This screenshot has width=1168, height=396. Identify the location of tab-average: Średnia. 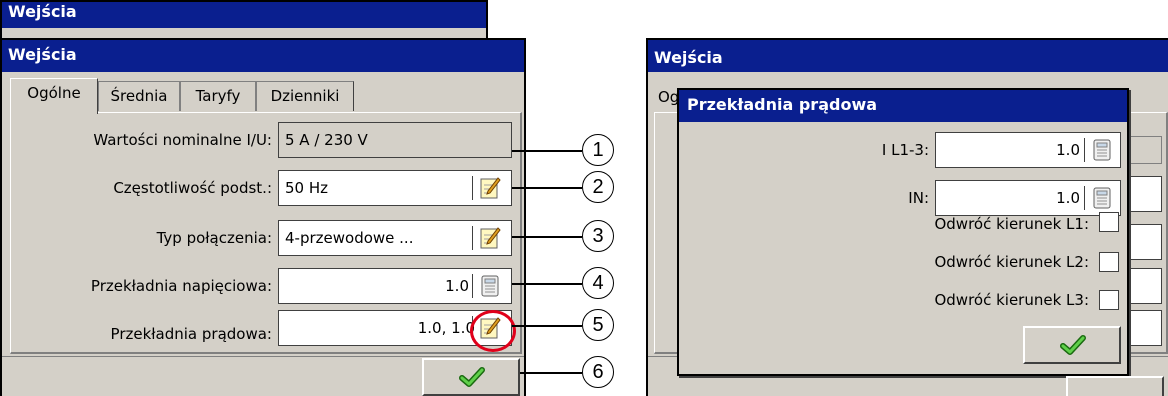
(139, 96).